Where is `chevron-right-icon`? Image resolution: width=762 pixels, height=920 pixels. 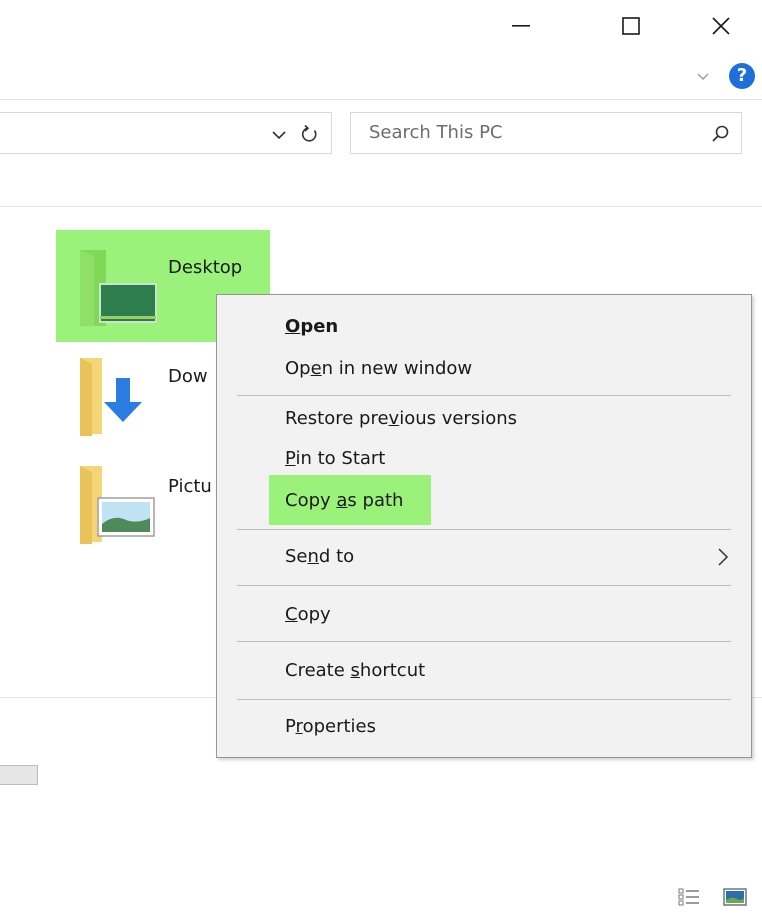
chevron-right-icon is located at coordinates (723, 557).